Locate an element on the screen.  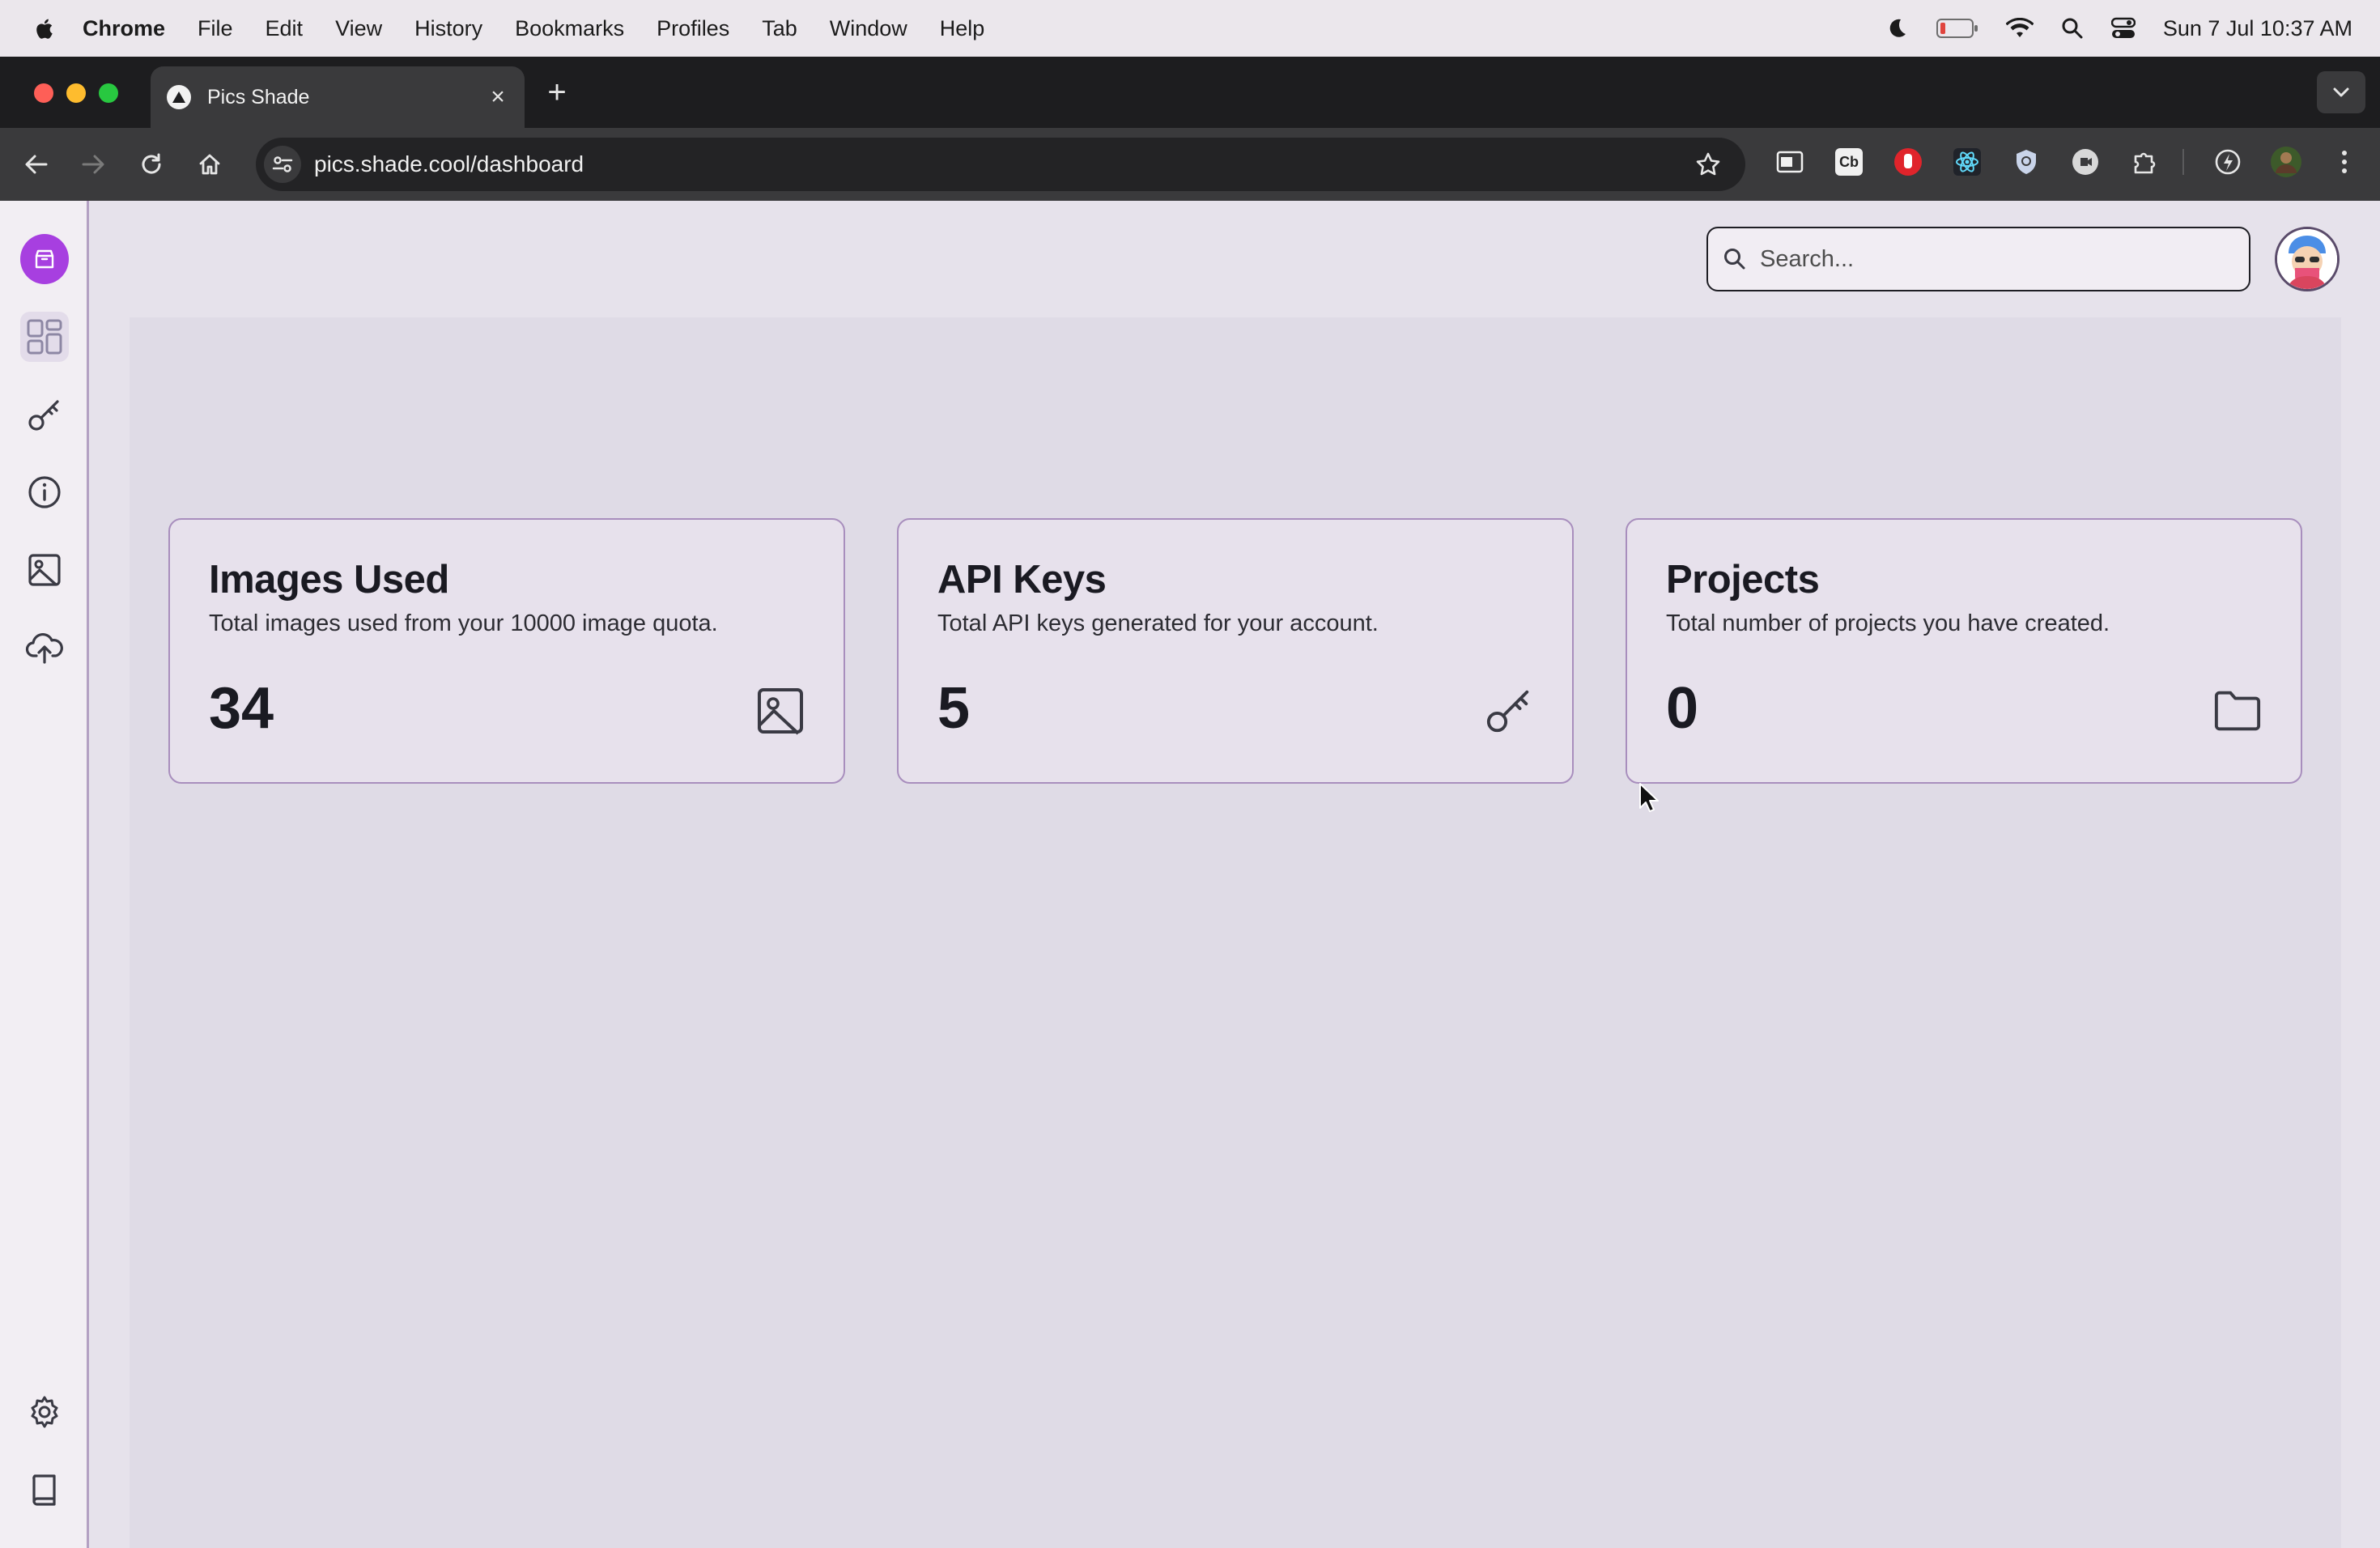
url-text: pics.shade.cool/dashboard is located at coordinates (1005, 164).